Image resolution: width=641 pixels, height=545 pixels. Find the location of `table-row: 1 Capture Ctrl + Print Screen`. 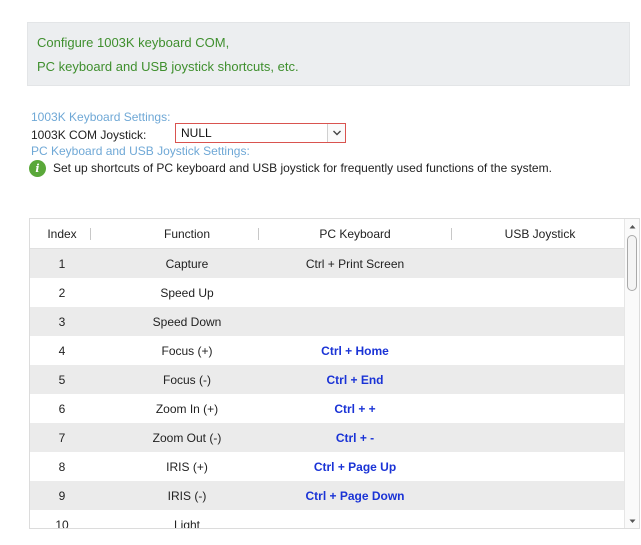

table-row: 1 Capture Ctrl + Print Screen is located at coordinates (327, 263).